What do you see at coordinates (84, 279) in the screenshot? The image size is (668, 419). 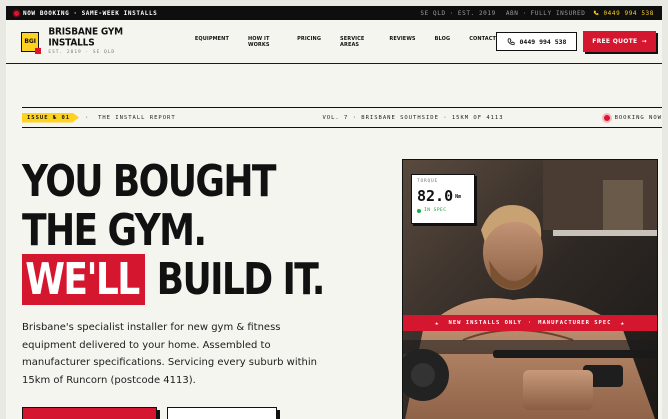 I see `headline-highlight: WE'LL` at bounding box center [84, 279].